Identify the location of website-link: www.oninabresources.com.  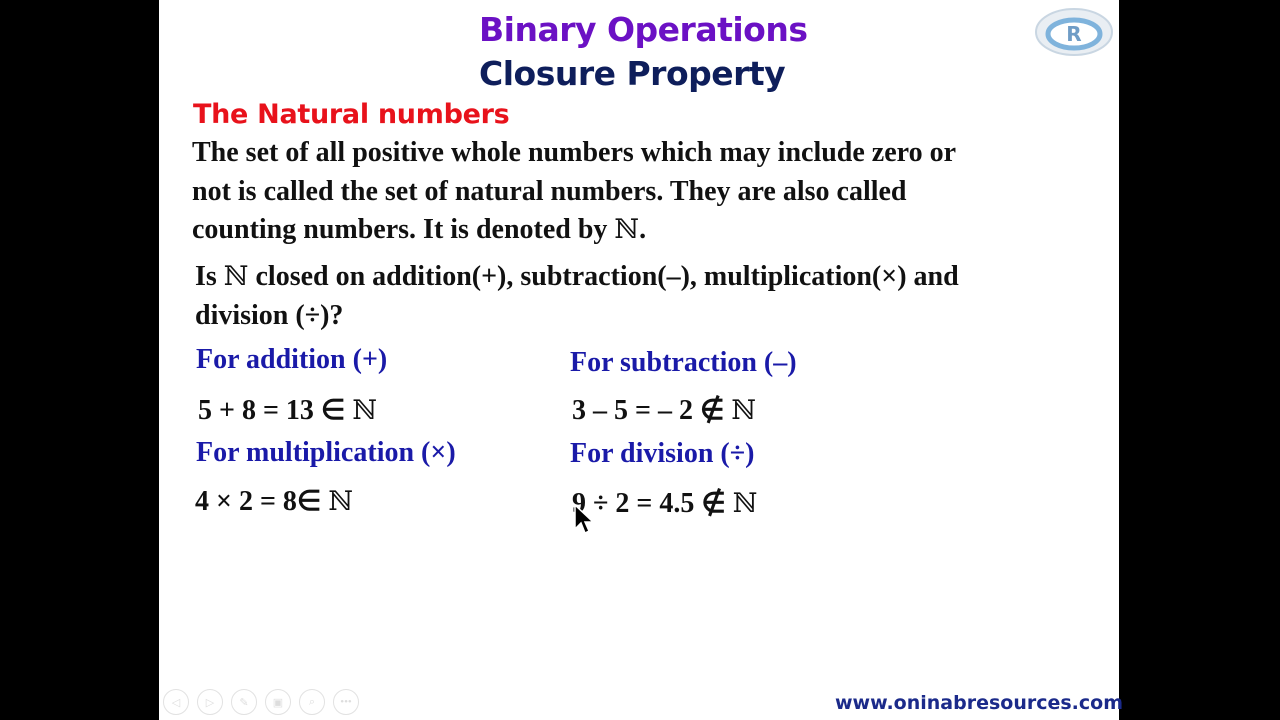
(979, 703).